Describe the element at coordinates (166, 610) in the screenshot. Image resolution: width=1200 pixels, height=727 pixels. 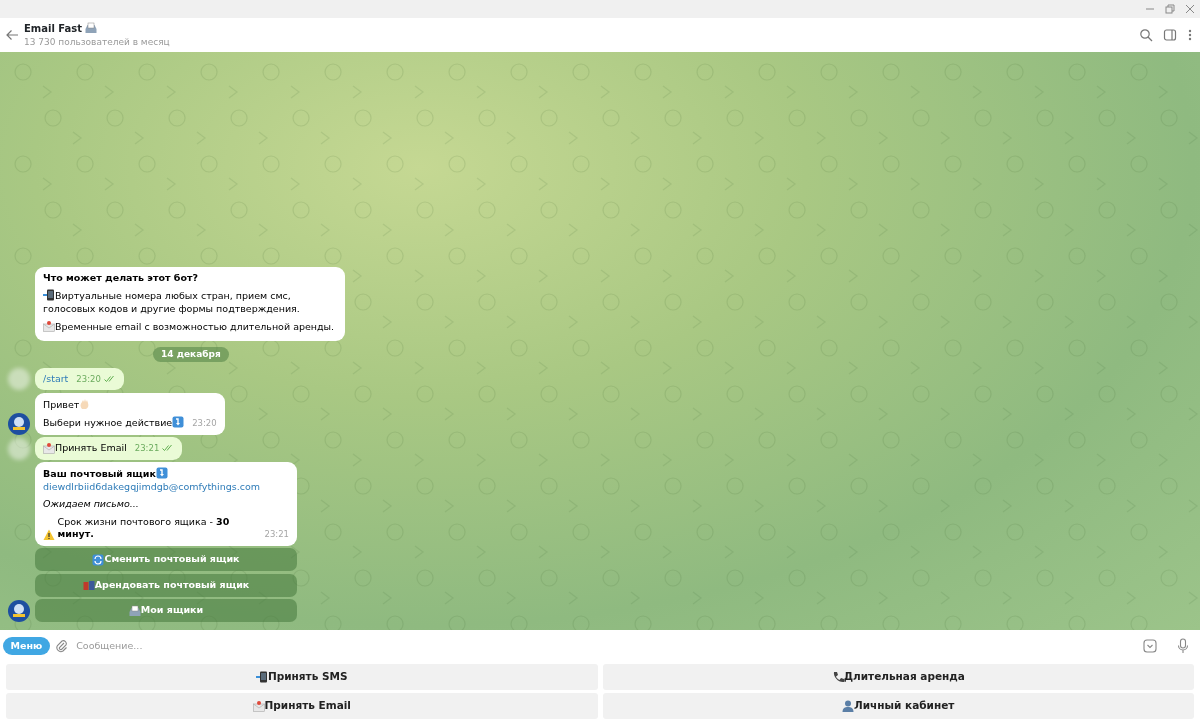
I see `inline-button: Мои ящики` at that location.